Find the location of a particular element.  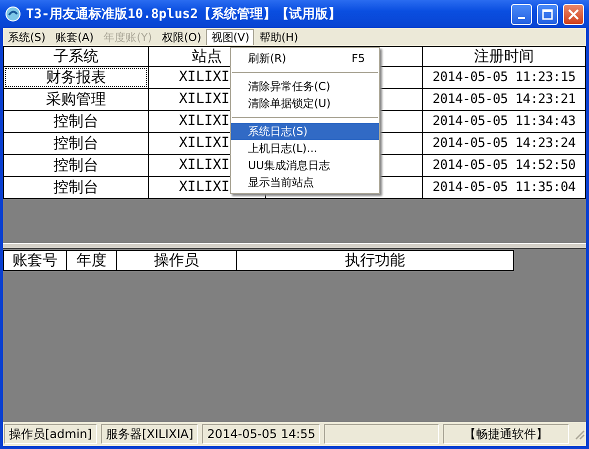

table-cell: 2014-05-05 11:34:43 is located at coordinates (504, 121).